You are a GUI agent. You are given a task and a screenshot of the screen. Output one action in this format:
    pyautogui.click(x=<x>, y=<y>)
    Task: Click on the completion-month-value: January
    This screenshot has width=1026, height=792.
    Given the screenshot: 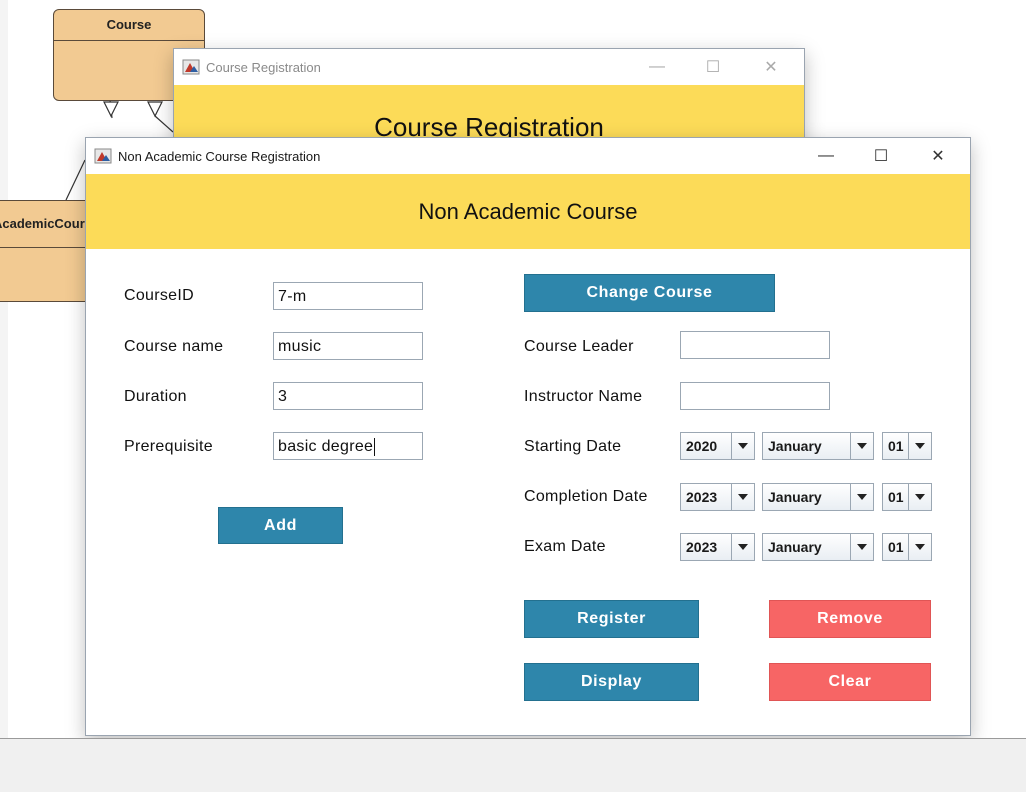 What is the action you would take?
    pyautogui.click(x=795, y=497)
    